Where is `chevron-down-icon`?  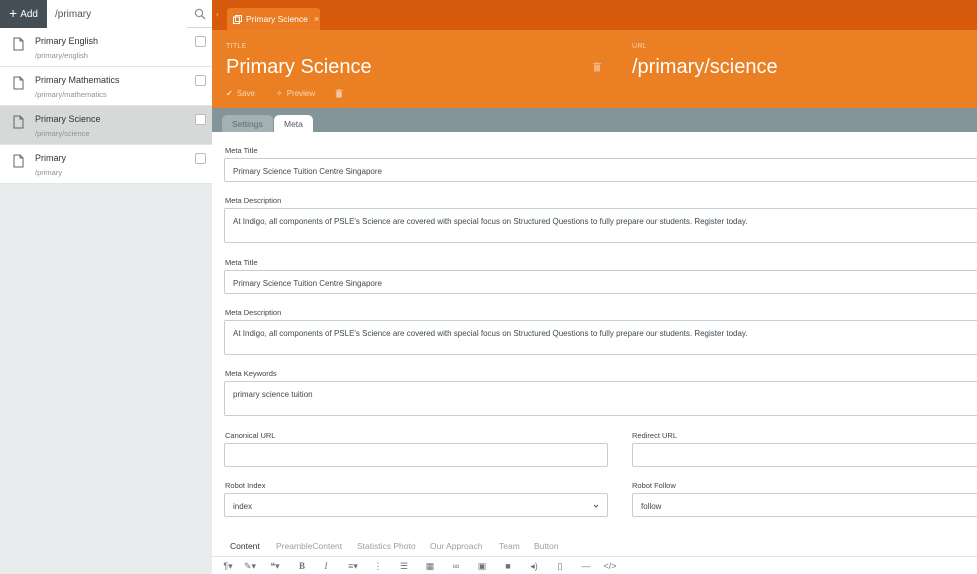 chevron-down-icon is located at coordinates (596, 506).